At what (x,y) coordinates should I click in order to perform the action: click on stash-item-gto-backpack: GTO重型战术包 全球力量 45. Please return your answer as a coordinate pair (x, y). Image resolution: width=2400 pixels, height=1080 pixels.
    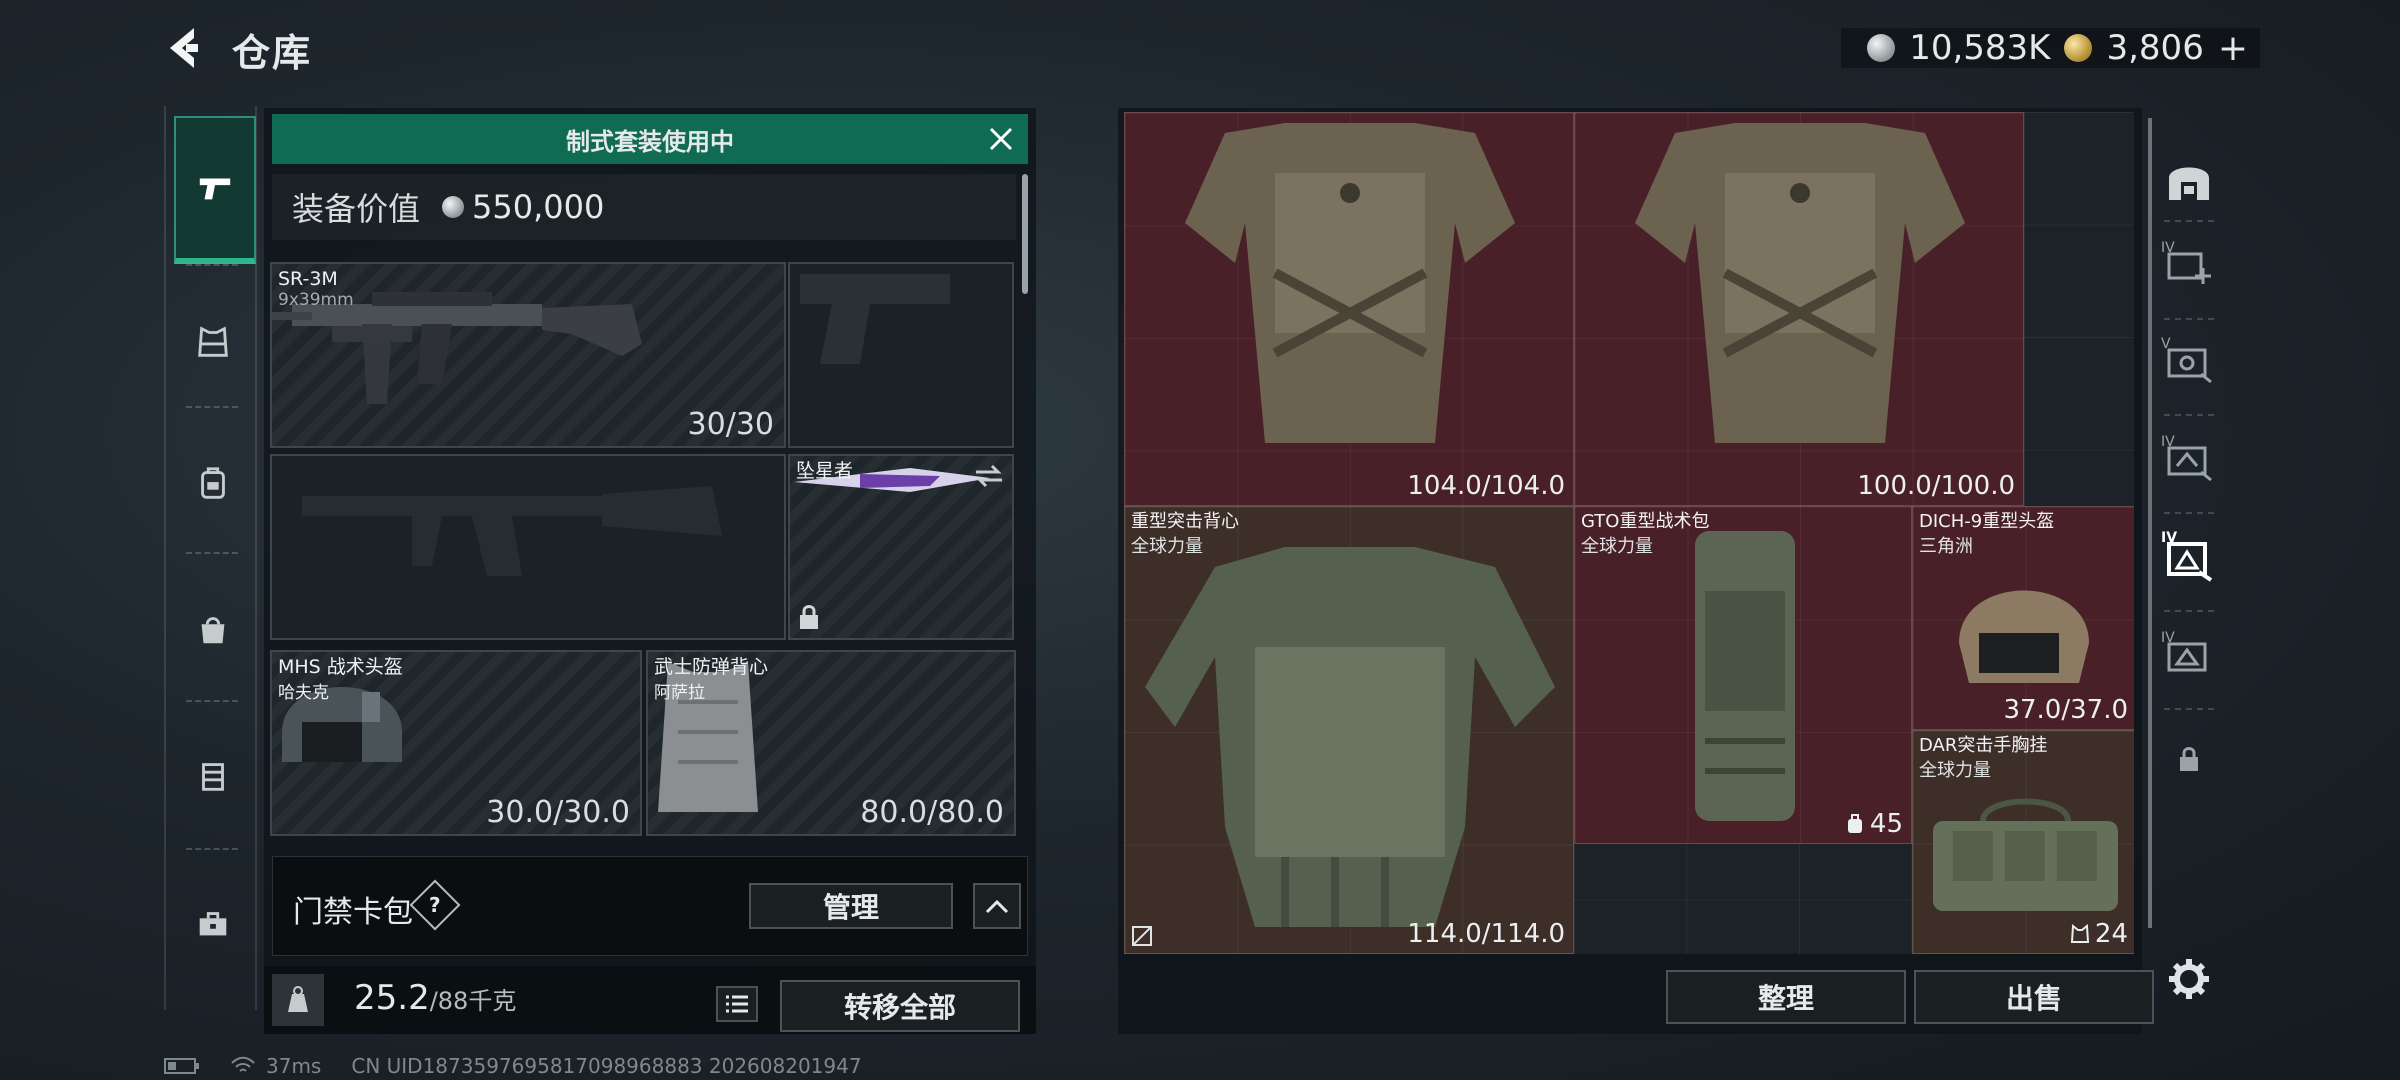
    Looking at the image, I should click on (1743, 675).